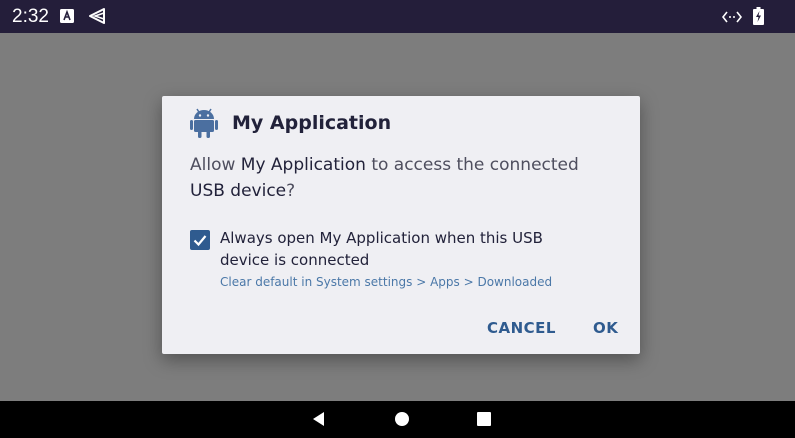 The image size is (795, 438). What do you see at coordinates (319, 419) in the screenshot?
I see `back-icon` at bounding box center [319, 419].